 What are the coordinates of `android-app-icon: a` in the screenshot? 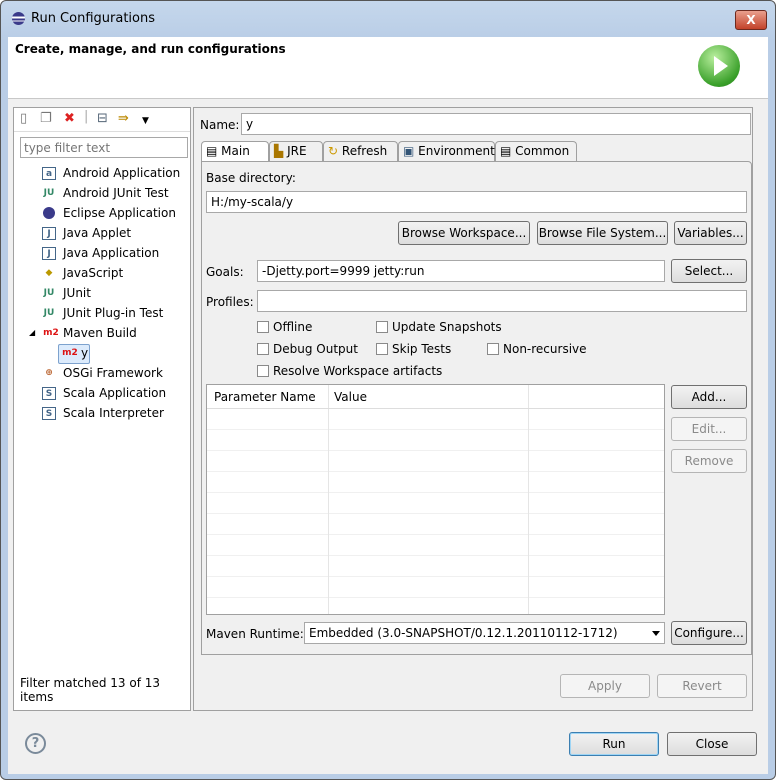 It's located at (49, 173).